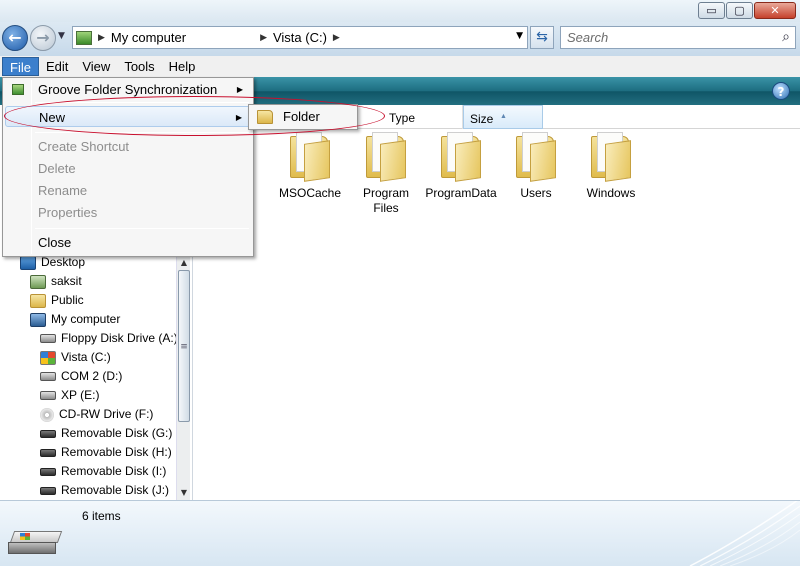 The width and height of the screenshot is (800, 566). What do you see at coordinates (63, 190) in the screenshot?
I see `menu-item-label: Rename` at bounding box center [63, 190].